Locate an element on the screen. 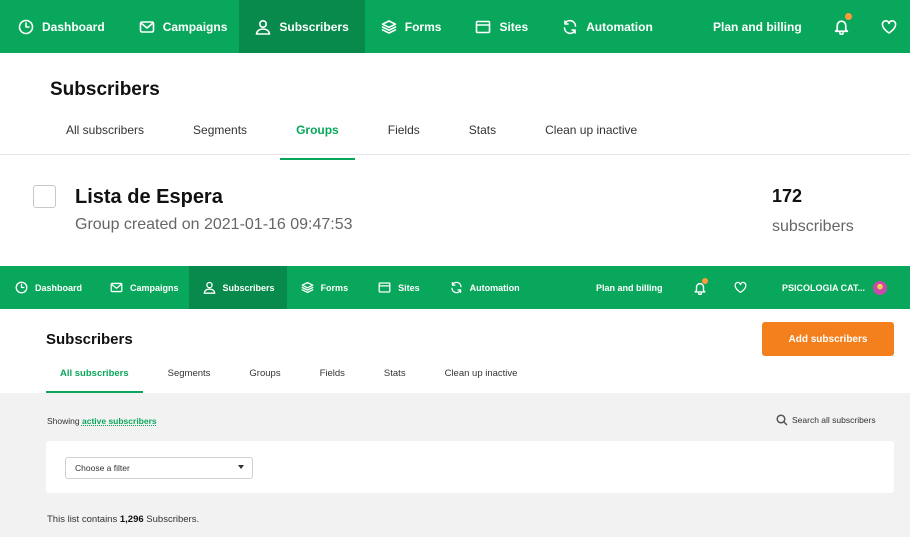 The image size is (910, 537). page-title-secondary: Subscribers is located at coordinates (89, 339).